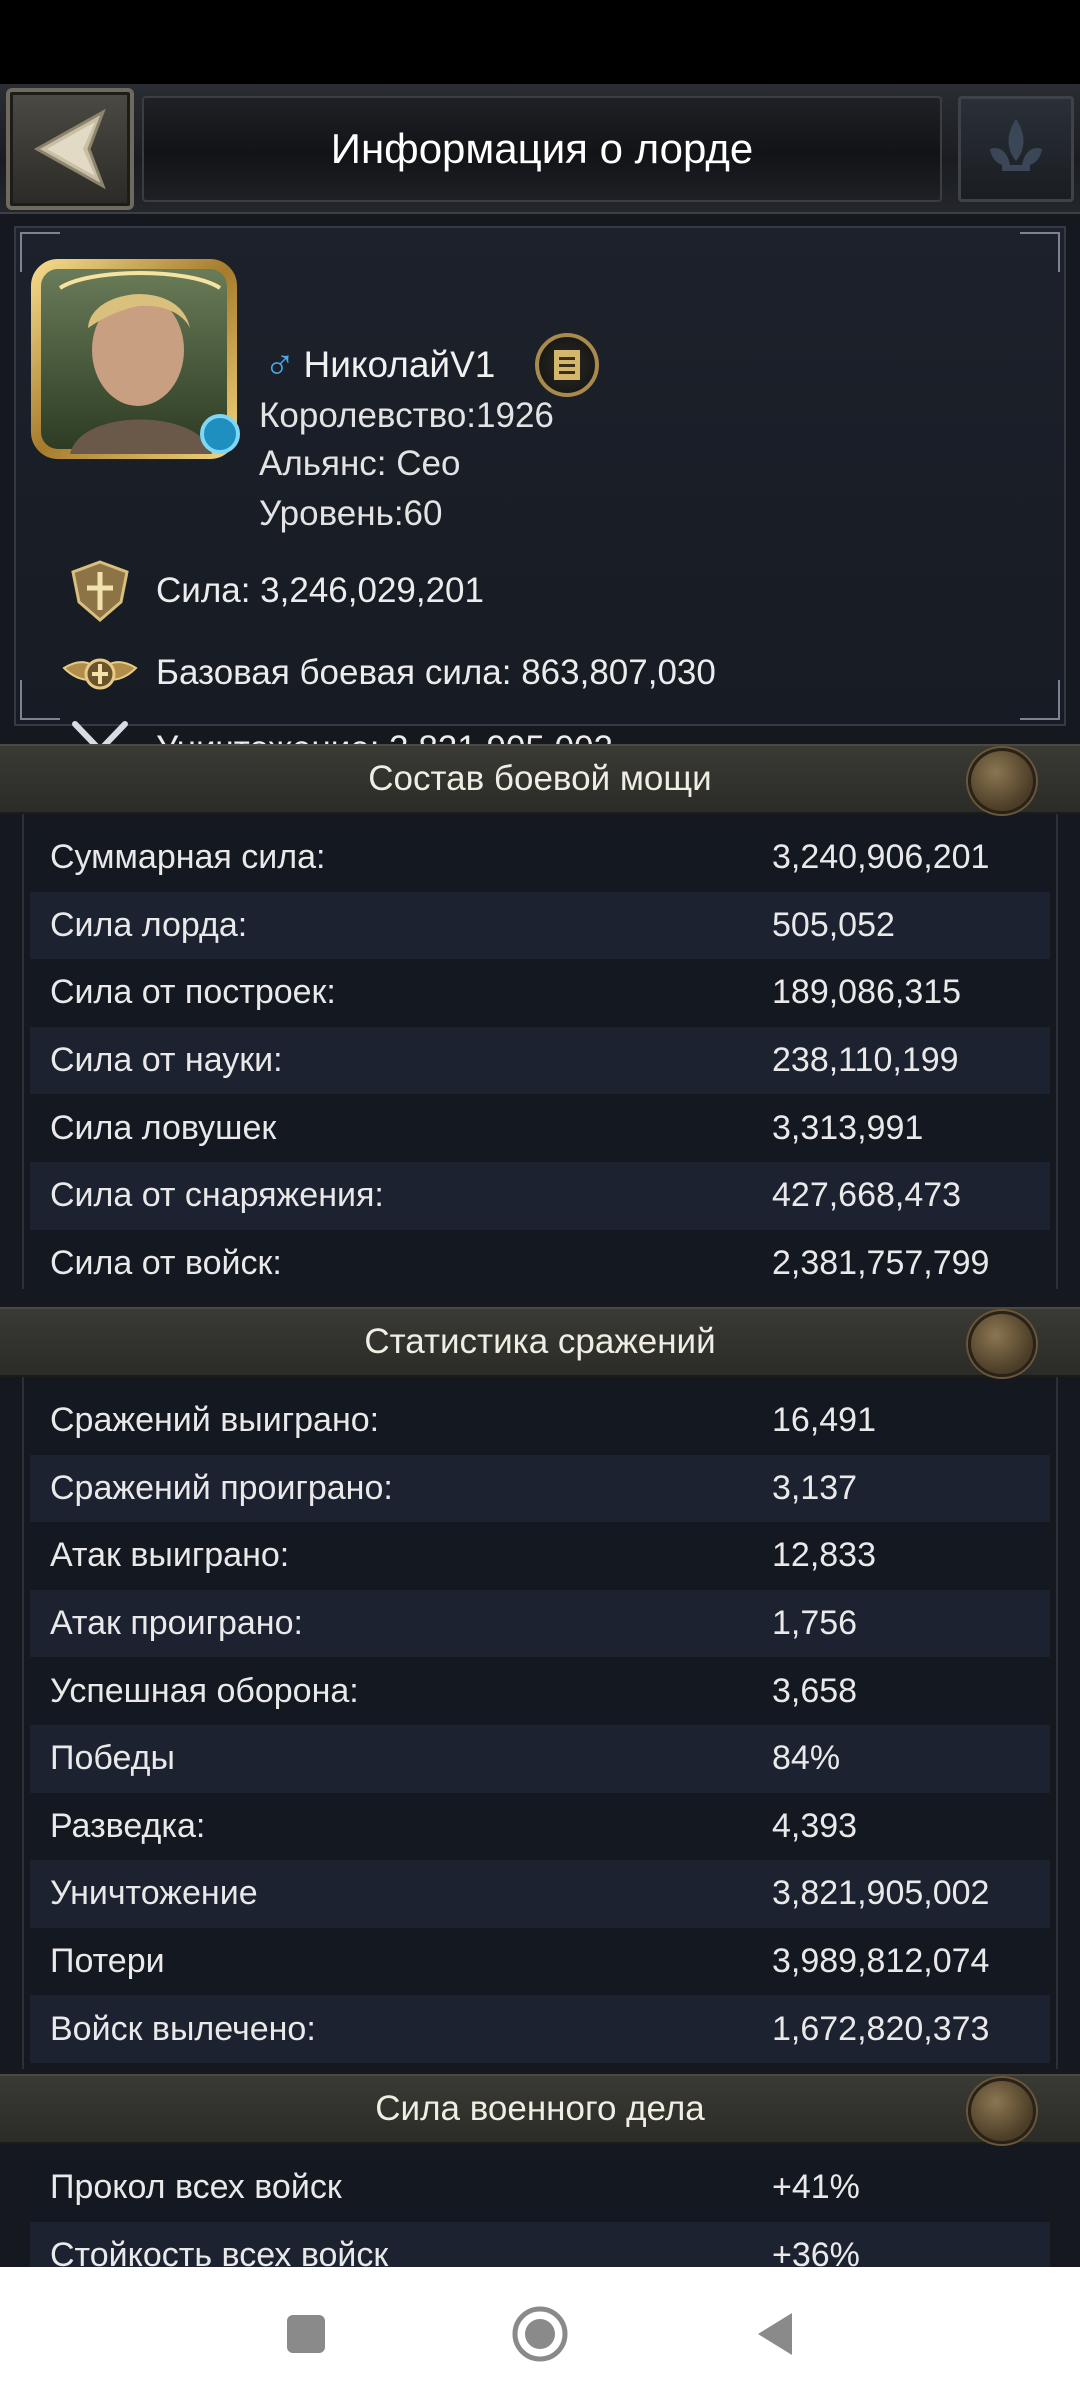 The height and width of the screenshot is (2400, 1080). Describe the element at coordinates (193, 992) in the screenshot. I see `row-label: Сила от построек:` at that location.